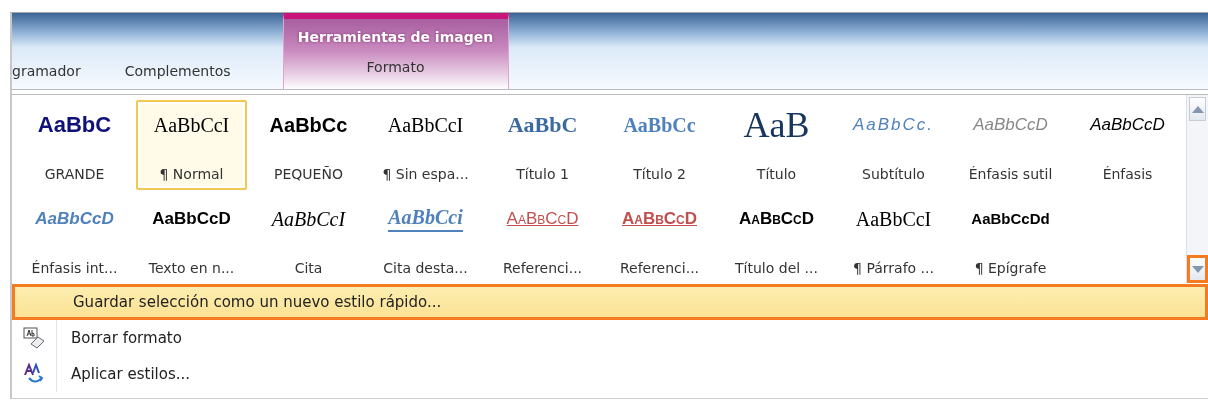 The width and height of the screenshot is (1208, 407). I want to click on style-label: ¶ Epígrafe, so click(1010, 268).